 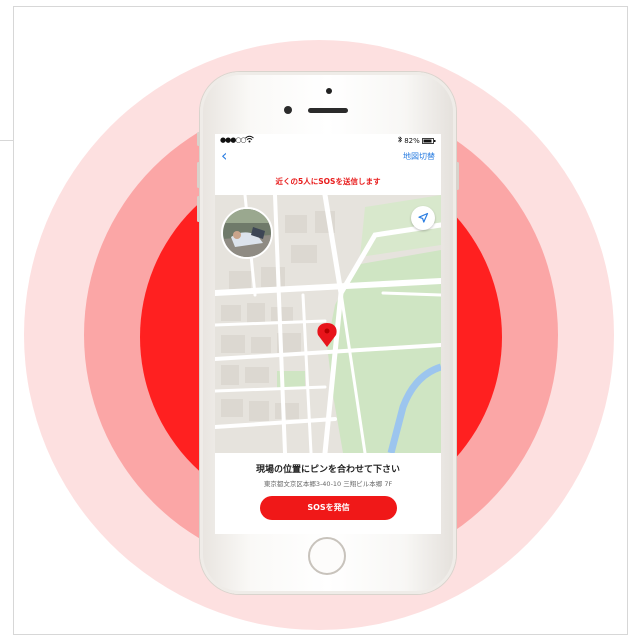 I want to click on front-camera, so click(x=288, y=110).